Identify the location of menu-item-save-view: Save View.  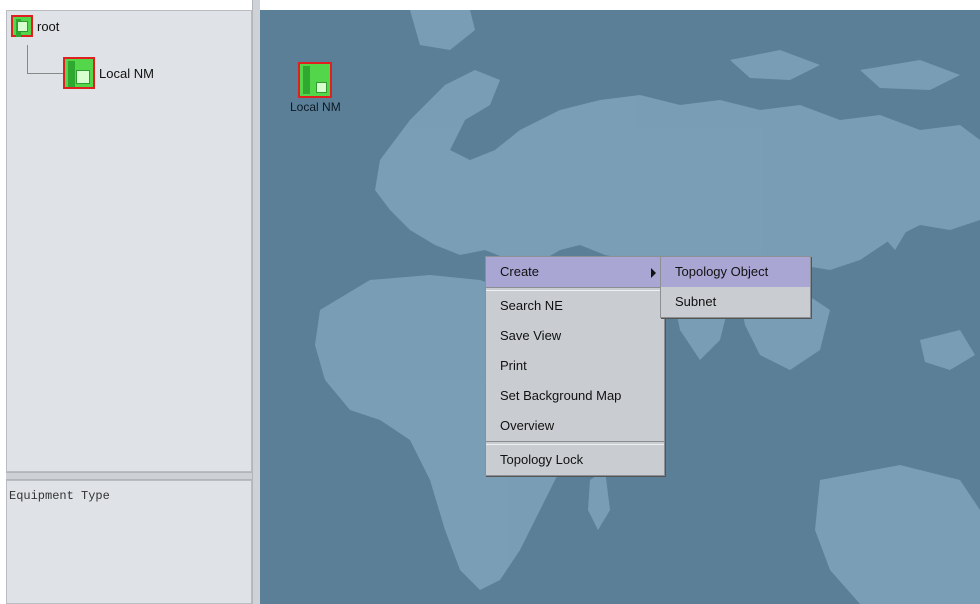
(575, 336).